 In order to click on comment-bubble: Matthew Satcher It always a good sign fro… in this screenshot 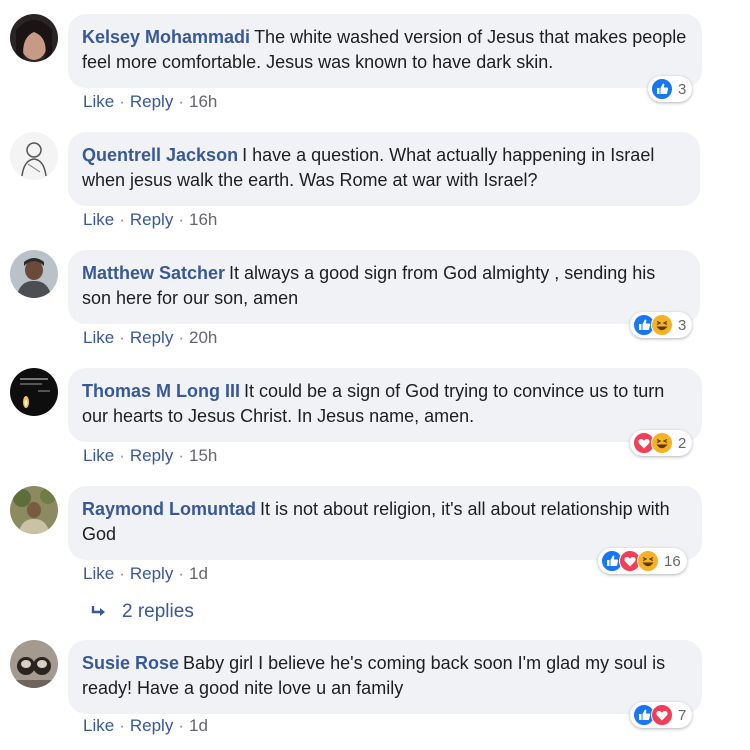, I will do `click(384, 287)`.